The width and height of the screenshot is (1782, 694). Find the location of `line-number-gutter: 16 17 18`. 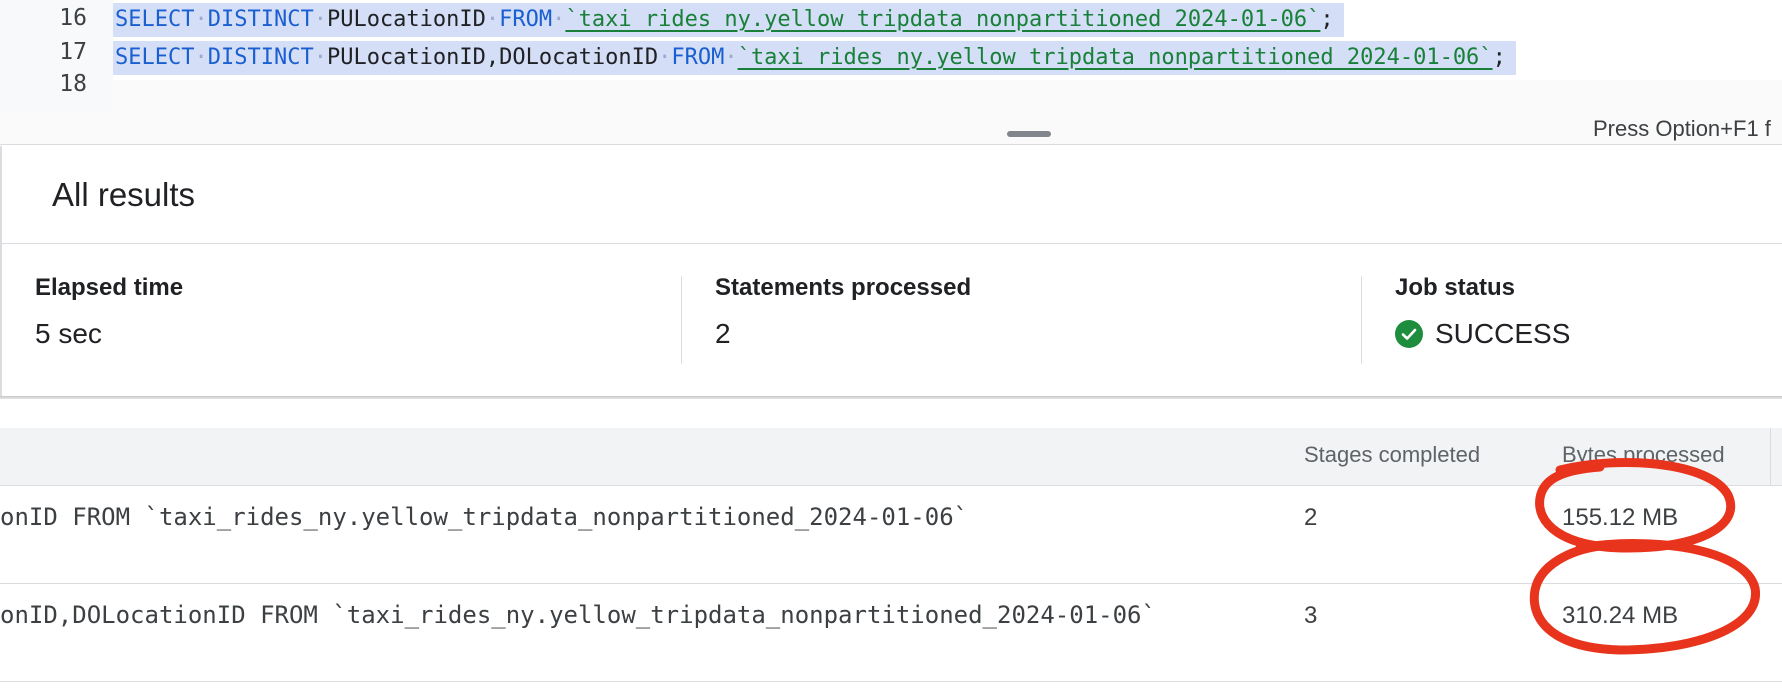

line-number-gutter: 16 17 18 is located at coordinates (56, 56).